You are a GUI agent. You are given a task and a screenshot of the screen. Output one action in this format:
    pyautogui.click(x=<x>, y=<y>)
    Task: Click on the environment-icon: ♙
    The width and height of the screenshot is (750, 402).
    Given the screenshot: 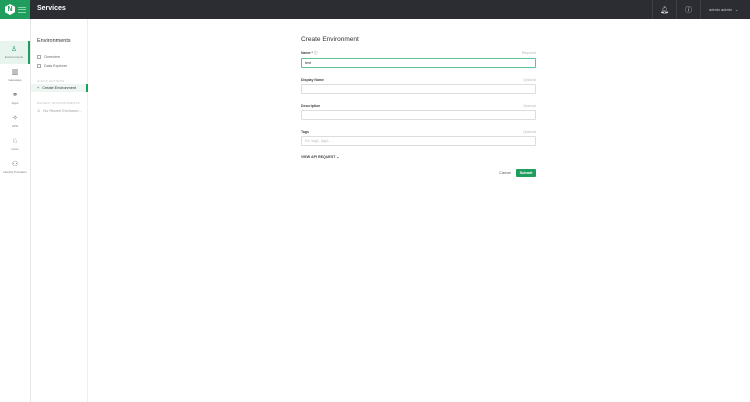 What is the action you would take?
    pyautogui.click(x=39, y=111)
    